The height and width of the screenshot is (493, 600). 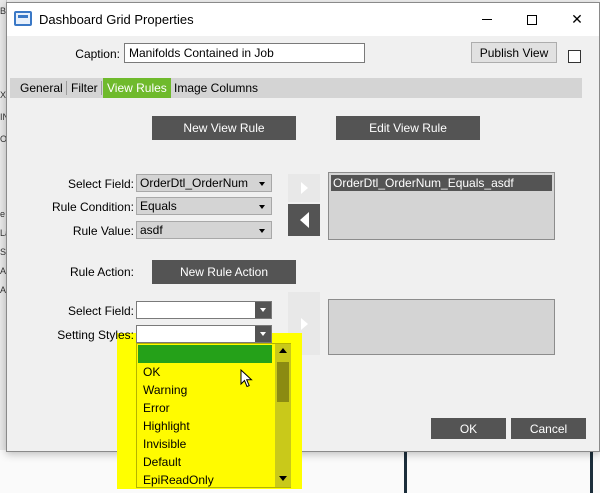 I want to click on mouse-cursor-icon, so click(x=246, y=378).